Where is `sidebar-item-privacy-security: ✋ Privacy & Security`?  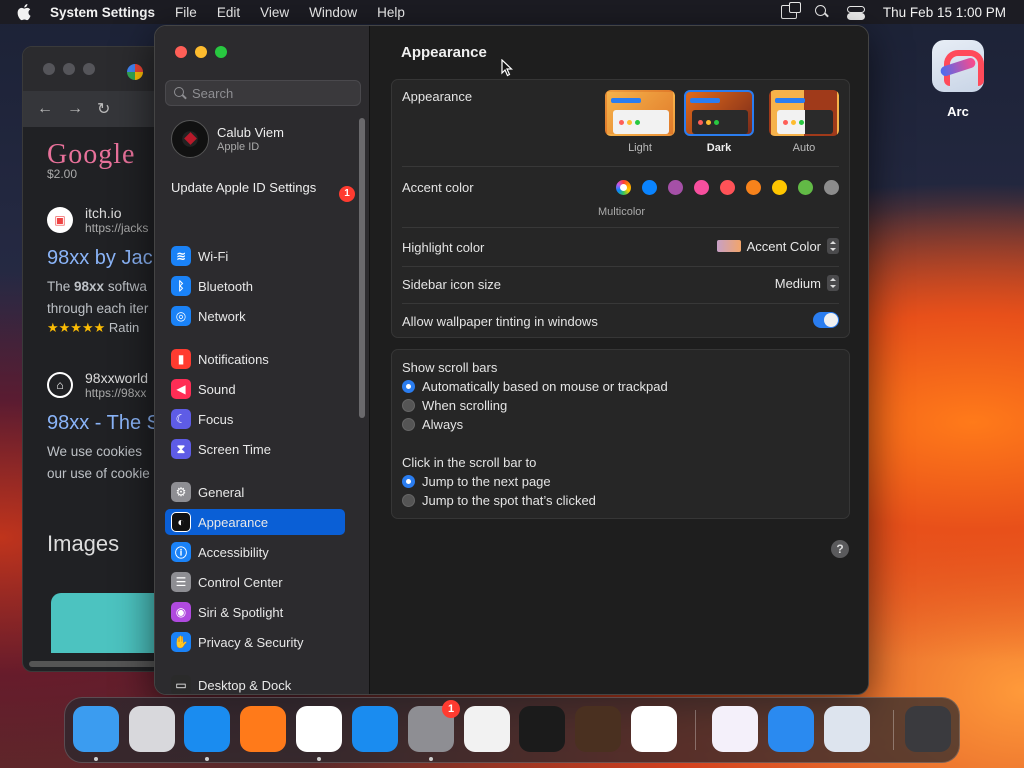 sidebar-item-privacy-security: ✋ Privacy & Security is located at coordinates (255, 642).